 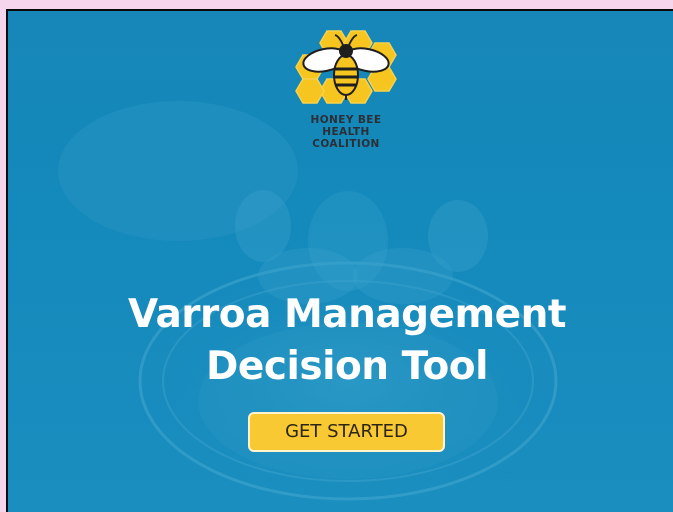 What do you see at coordinates (346, 67) in the screenshot?
I see `bee-on-honeycomb-icon` at bounding box center [346, 67].